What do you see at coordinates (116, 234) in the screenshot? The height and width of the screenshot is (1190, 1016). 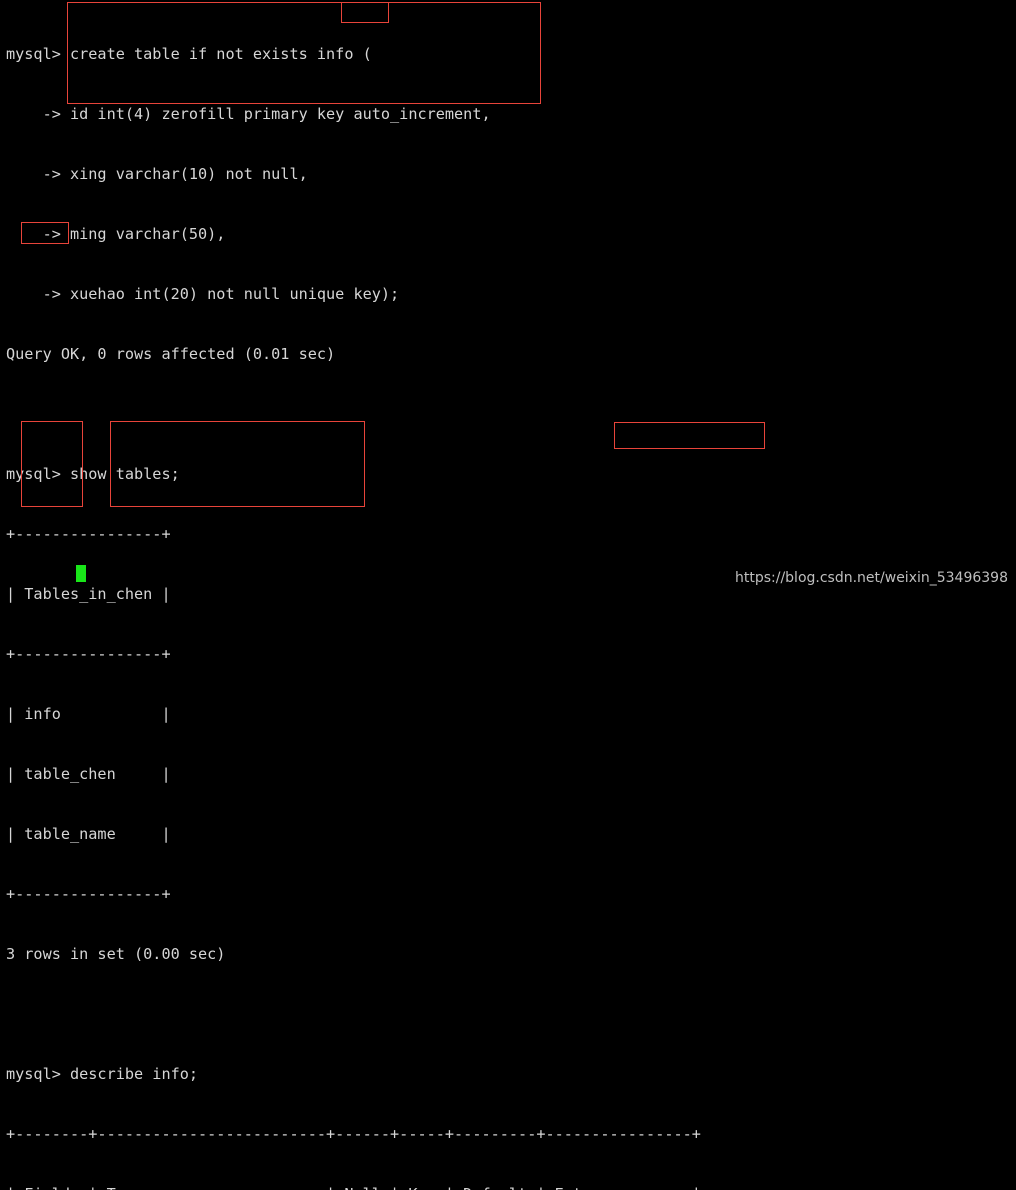 I see `terminal-line: -> ming varchar(50),` at bounding box center [116, 234].